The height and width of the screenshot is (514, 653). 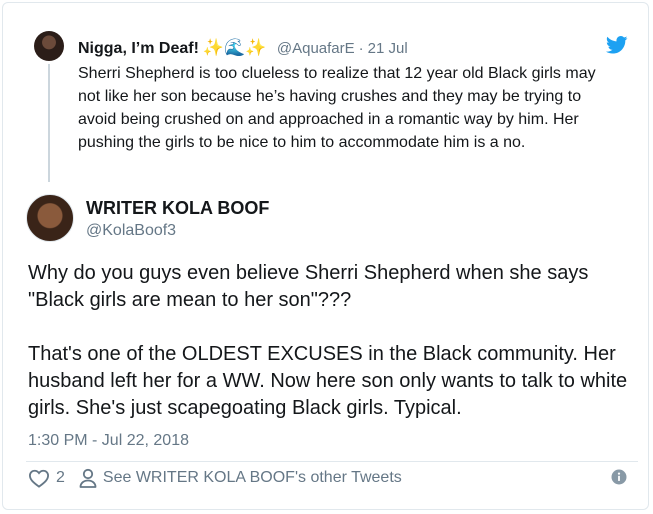 I want to click on like-count: 2, so click(x=60, y=478).